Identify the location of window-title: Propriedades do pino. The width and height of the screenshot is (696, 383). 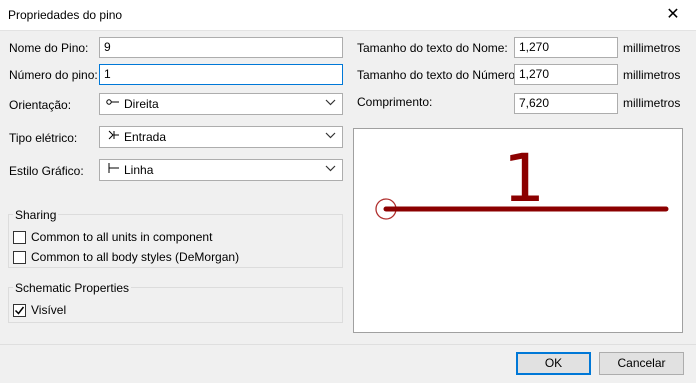
(65, 15).